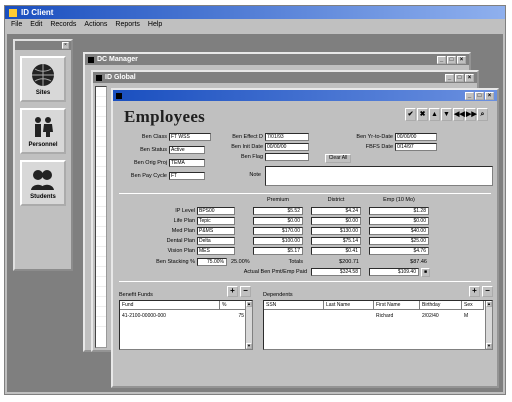 The width and height of the screenshot is (512, 402). Describe the element at coordinates (459, 114) in the screenshot. I see `first-record-button: ◀◀` at that location.